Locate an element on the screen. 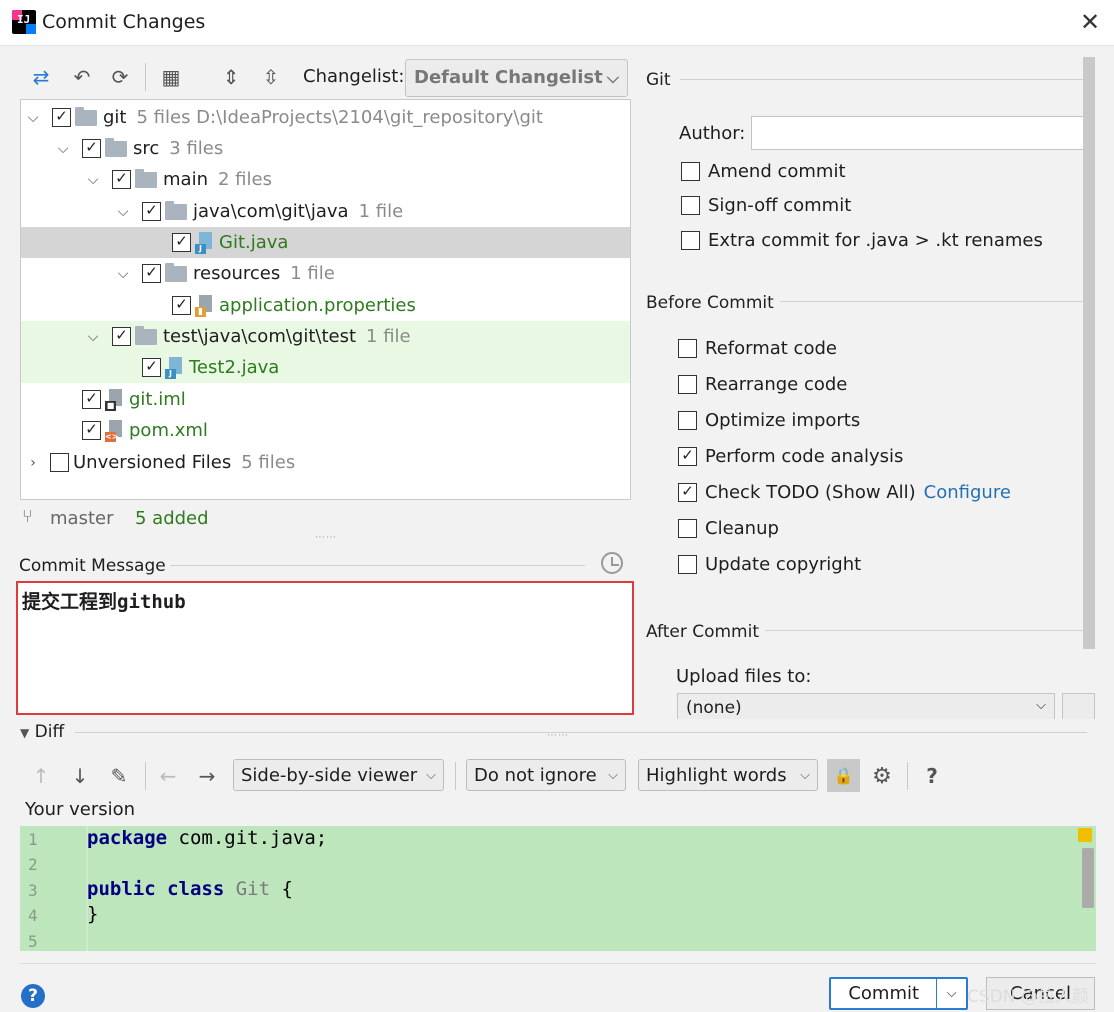  iml-file-icon: ■ is located at coordinates (114, 399).